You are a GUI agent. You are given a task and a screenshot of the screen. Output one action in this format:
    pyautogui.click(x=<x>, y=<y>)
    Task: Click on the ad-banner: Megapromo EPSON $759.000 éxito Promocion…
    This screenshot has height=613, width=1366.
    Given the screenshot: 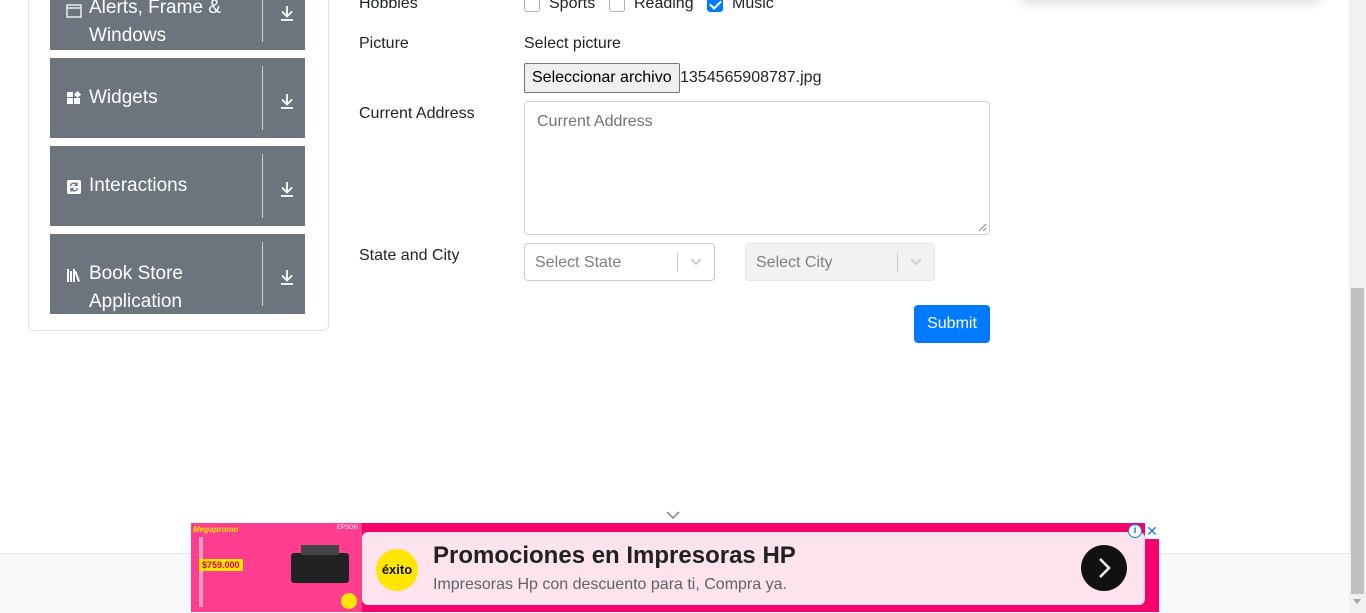 What is the action you would take?
    pyautogui.click(x=675, y=567)
    